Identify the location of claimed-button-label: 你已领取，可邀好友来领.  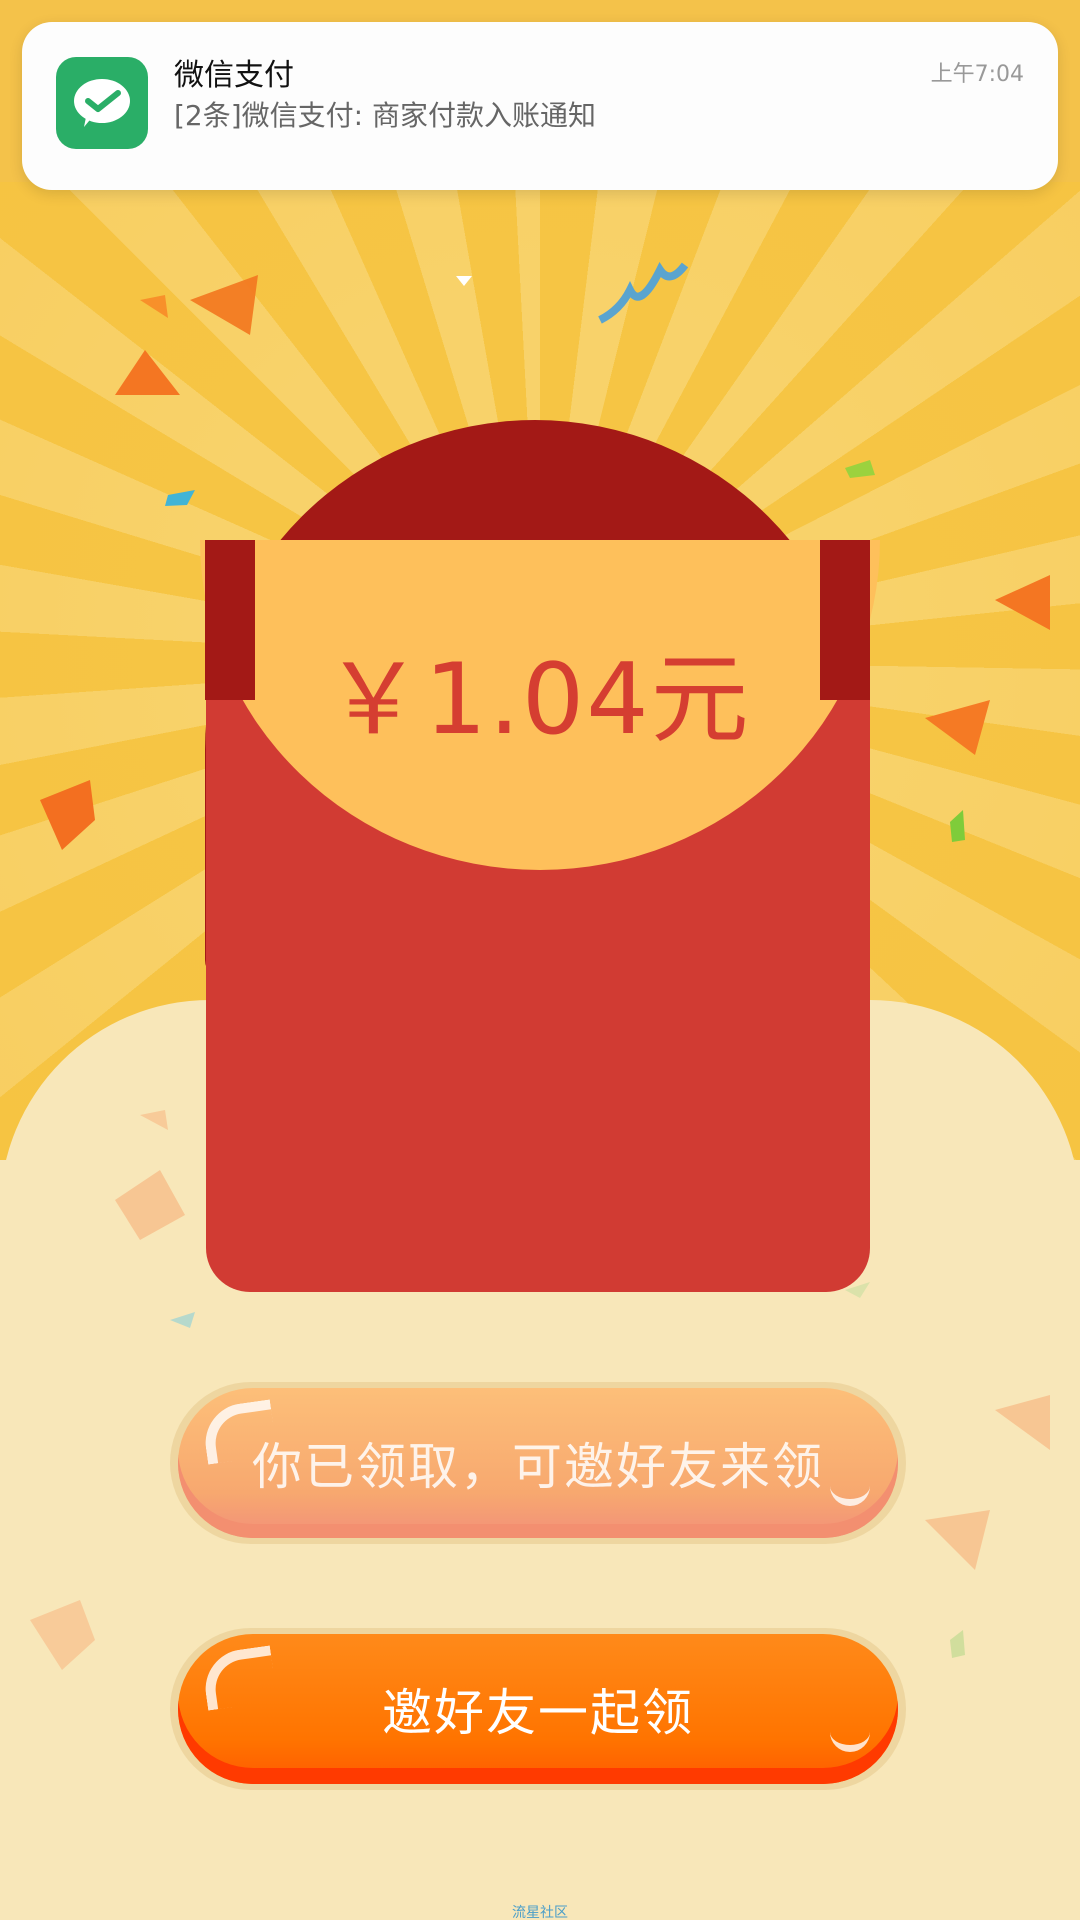
(538, 1467).